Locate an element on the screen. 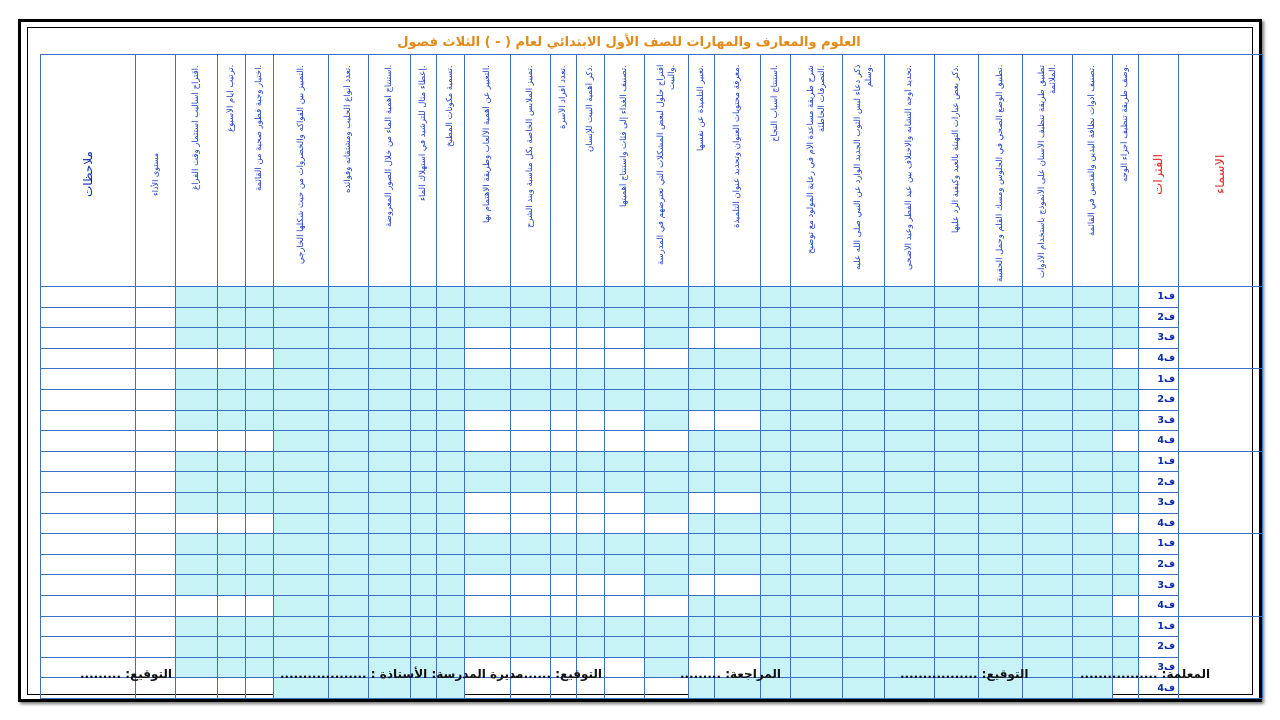 The height and width of the screenshot is (720, 1280). student-name-cell is located at coordinates (1220, 327).